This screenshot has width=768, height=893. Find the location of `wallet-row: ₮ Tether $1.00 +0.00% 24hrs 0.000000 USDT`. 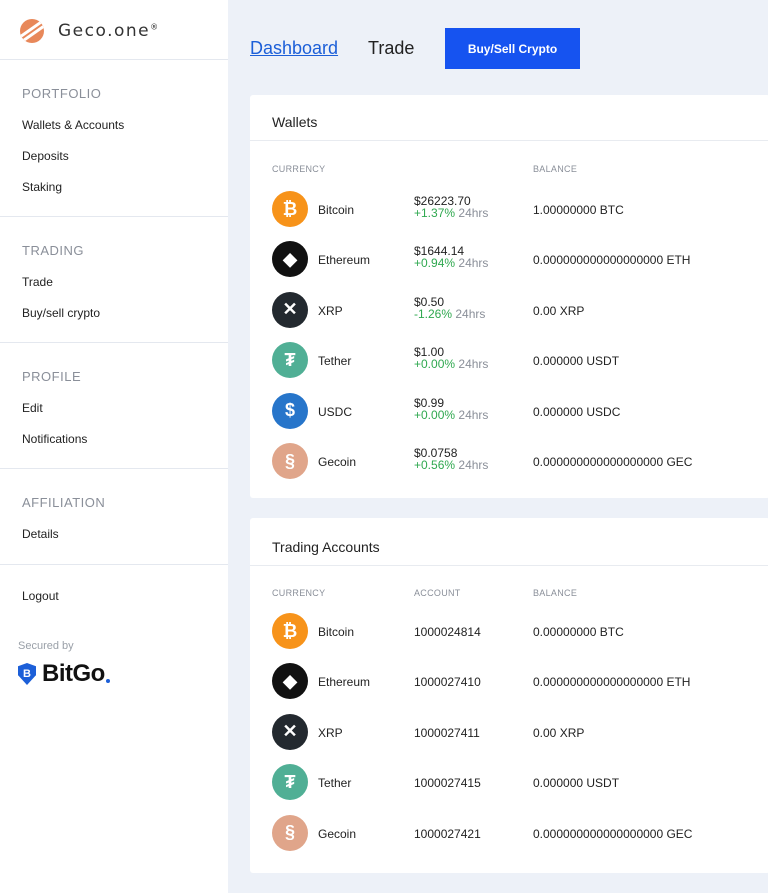

wallet-row: ₮ Tether $1.00 +0.00% 24hrs 0.000000 USDT is located at coordinates (509, 360).